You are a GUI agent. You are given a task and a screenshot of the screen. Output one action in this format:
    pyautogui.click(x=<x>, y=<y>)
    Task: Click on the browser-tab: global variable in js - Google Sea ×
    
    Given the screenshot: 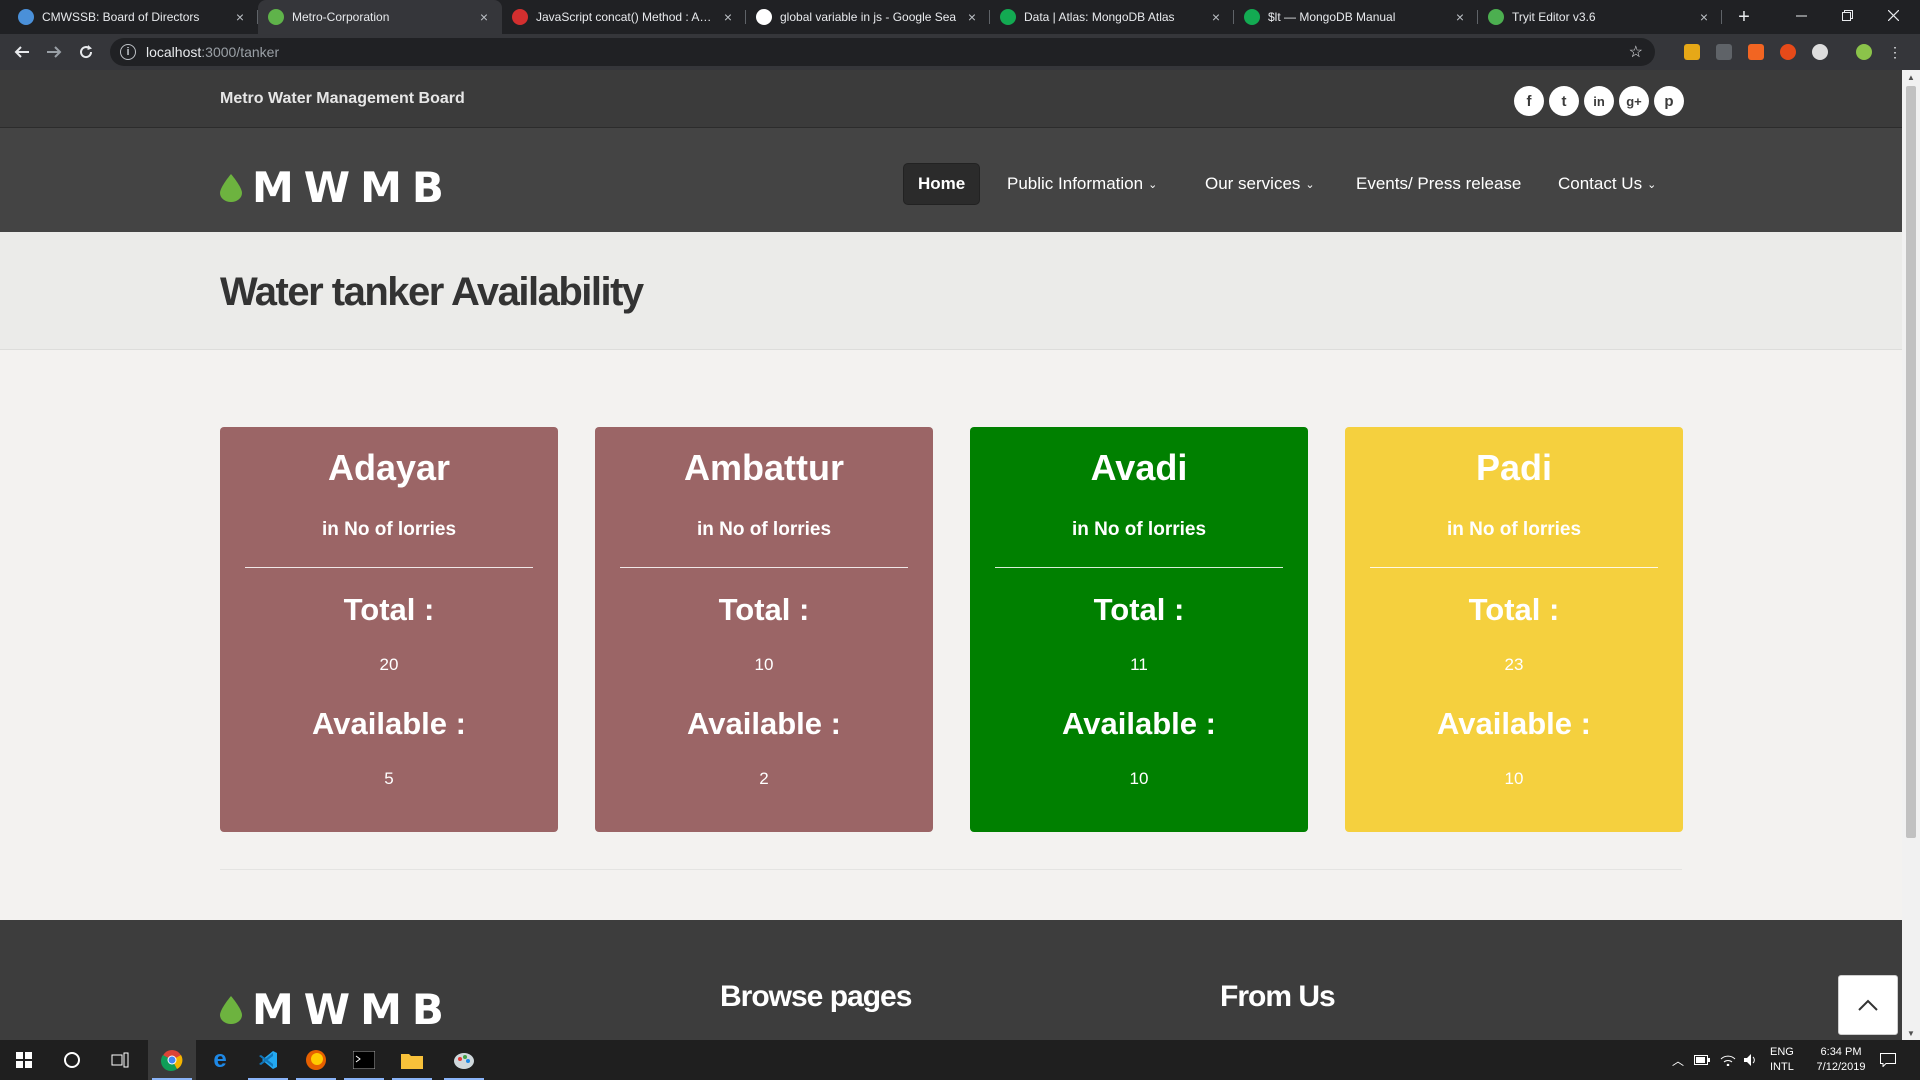 What is the action you would take?
    pyautogui.click(x=868, y=17)
    